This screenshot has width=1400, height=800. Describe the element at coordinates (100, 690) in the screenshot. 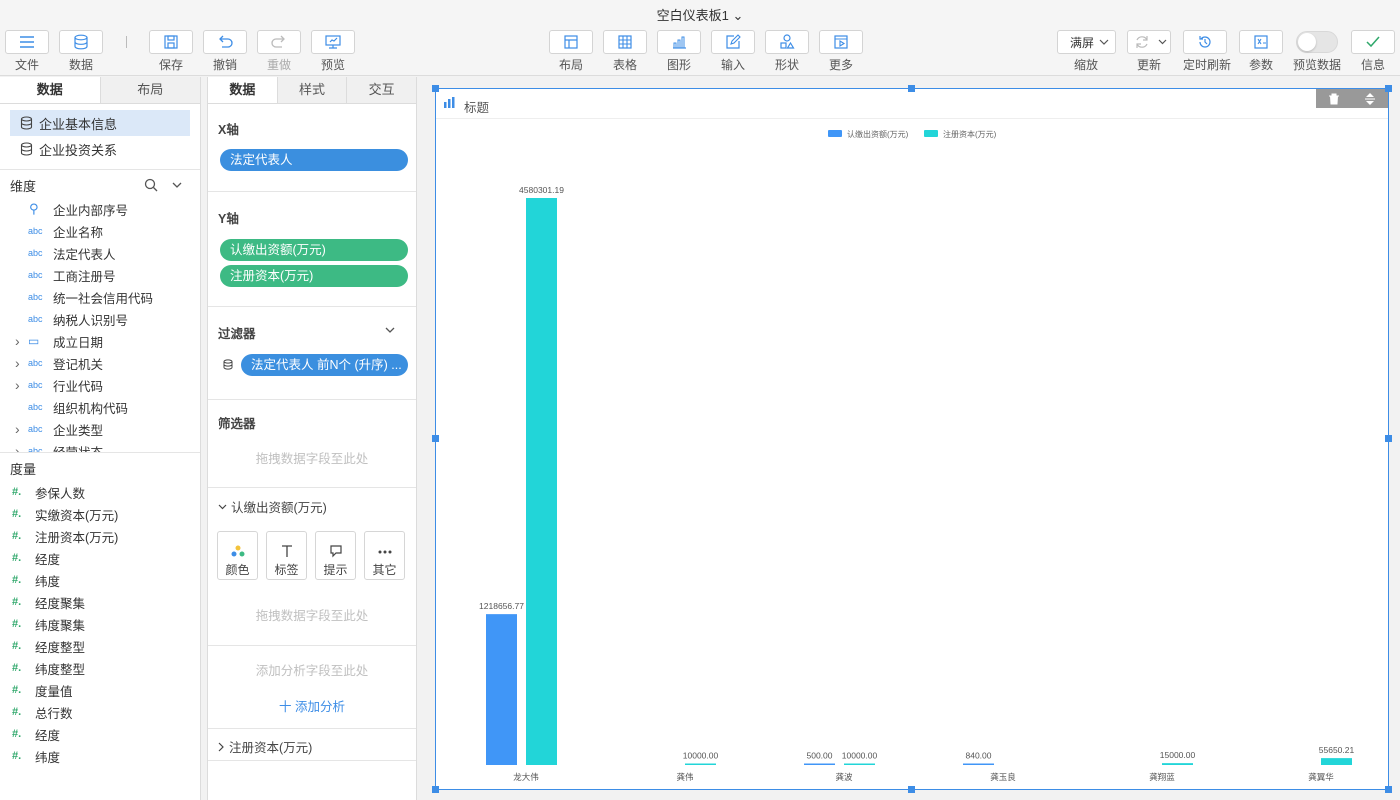

I see `measure-field: #. 度量值` at that location.